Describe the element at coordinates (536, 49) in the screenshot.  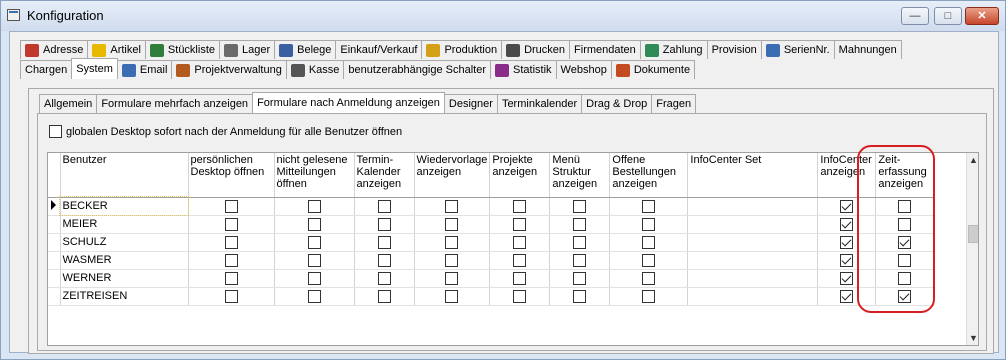
I see `tab-drucken: Drucken` at that location.